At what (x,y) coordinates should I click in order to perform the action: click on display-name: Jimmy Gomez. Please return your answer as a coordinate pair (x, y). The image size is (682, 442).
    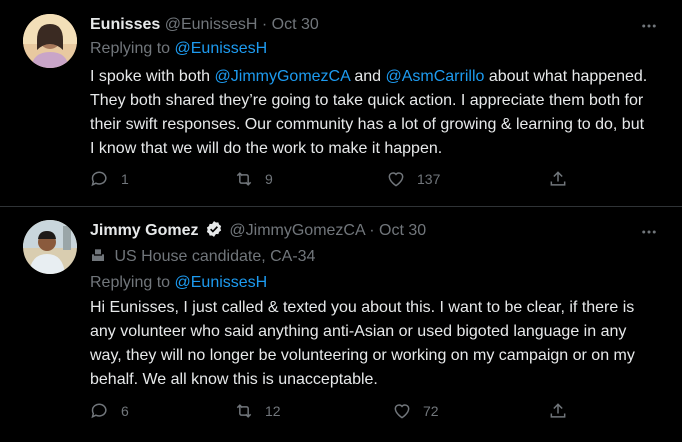
    Looking at the image, I should click on (144, 230).